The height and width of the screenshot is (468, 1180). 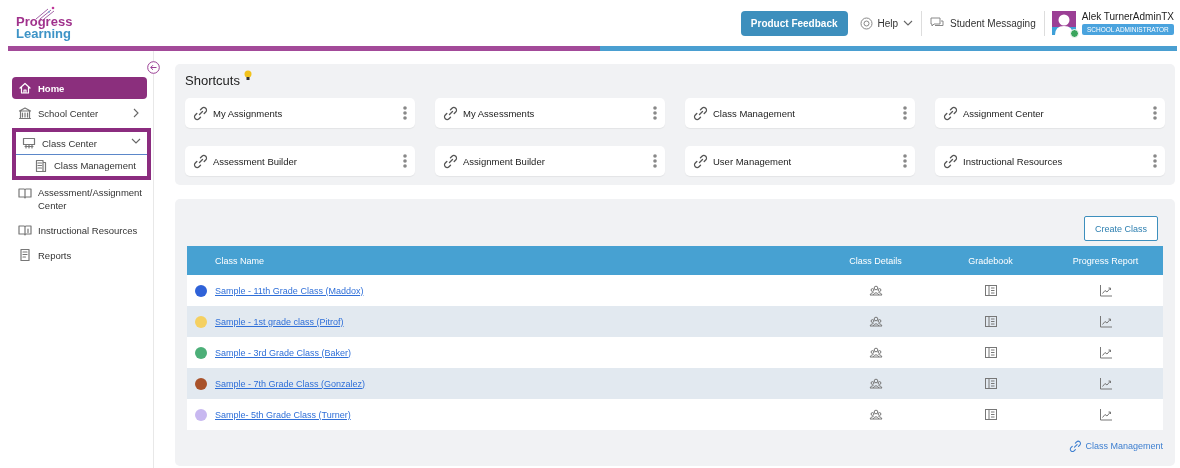 I want to click on avatar, so click(x=1063, y=23).